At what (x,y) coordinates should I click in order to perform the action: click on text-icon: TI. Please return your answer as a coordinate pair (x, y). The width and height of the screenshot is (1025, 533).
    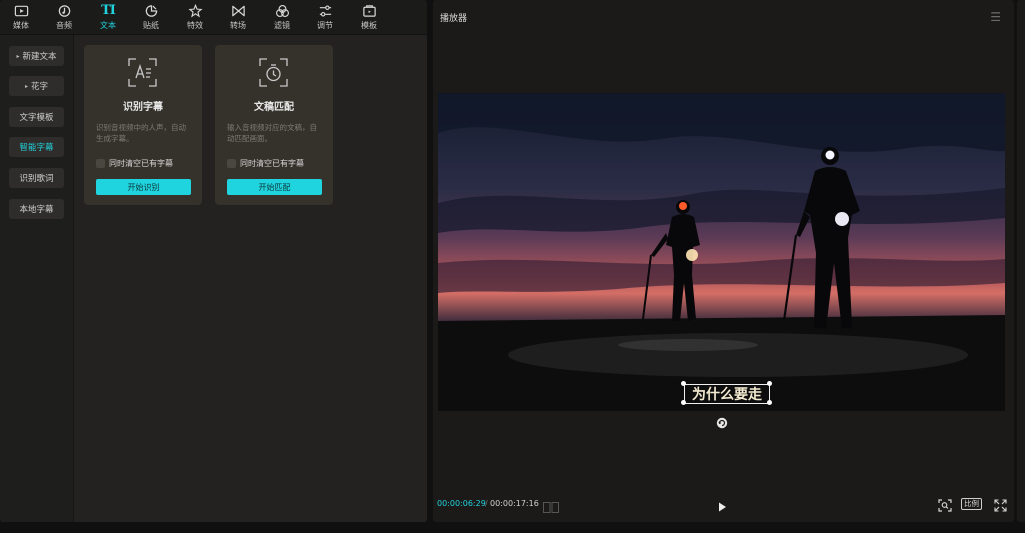
    Looking at the image, I should click on (108, 10).